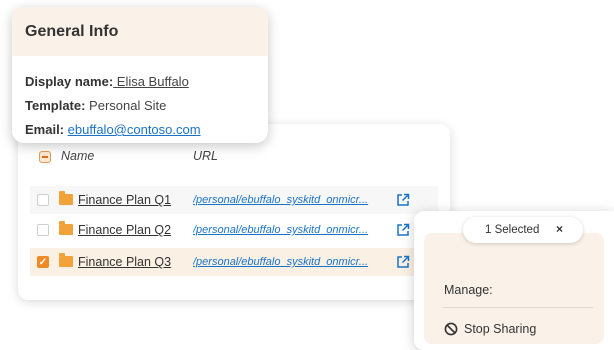 This screenshot has width=614, height=350. I want to click on general-info-title: General Info, so click(140, 31).